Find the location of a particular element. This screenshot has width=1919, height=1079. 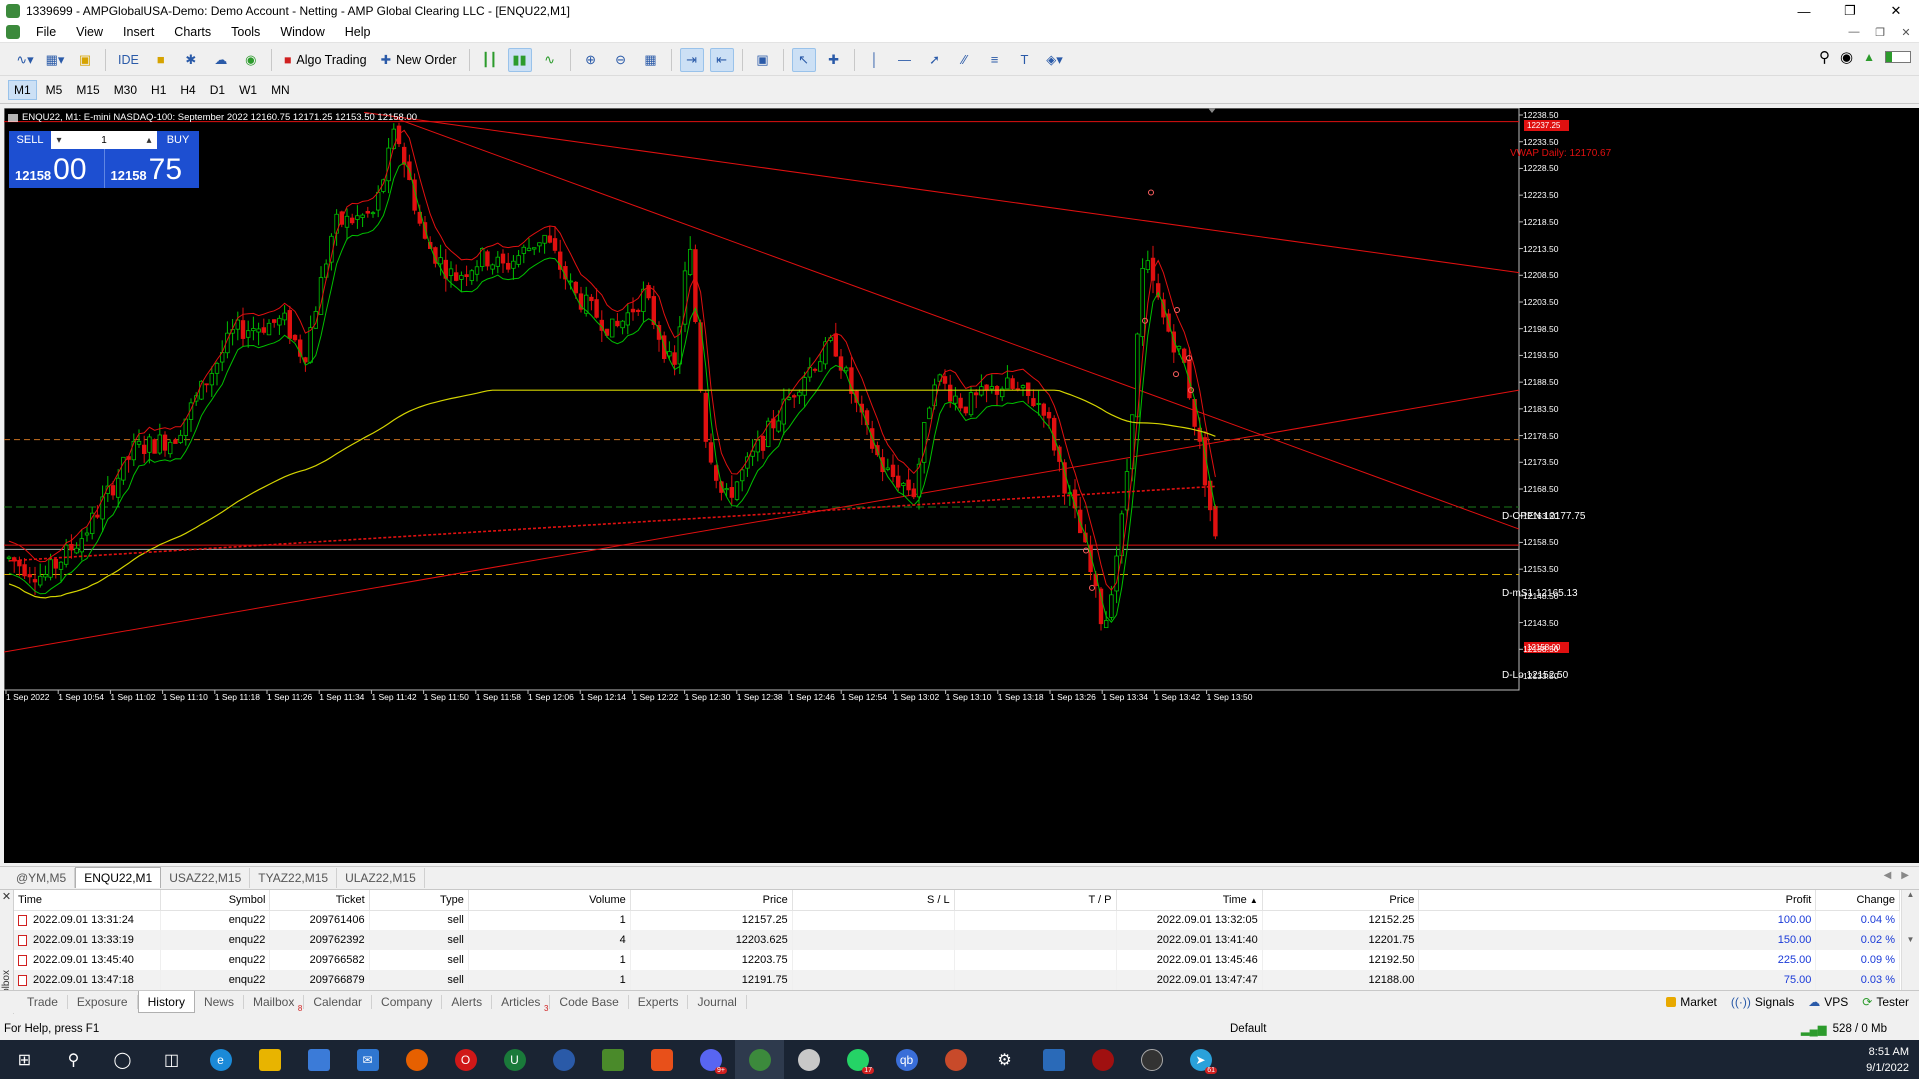

col-profit: Profit is located at coordinates (1617, 900).